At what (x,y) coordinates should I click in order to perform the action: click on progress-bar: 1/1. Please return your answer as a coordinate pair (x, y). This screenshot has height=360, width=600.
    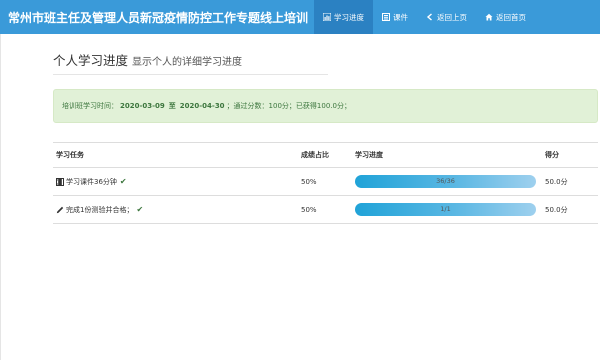
    Looking at the image, I should click on (445, 209).